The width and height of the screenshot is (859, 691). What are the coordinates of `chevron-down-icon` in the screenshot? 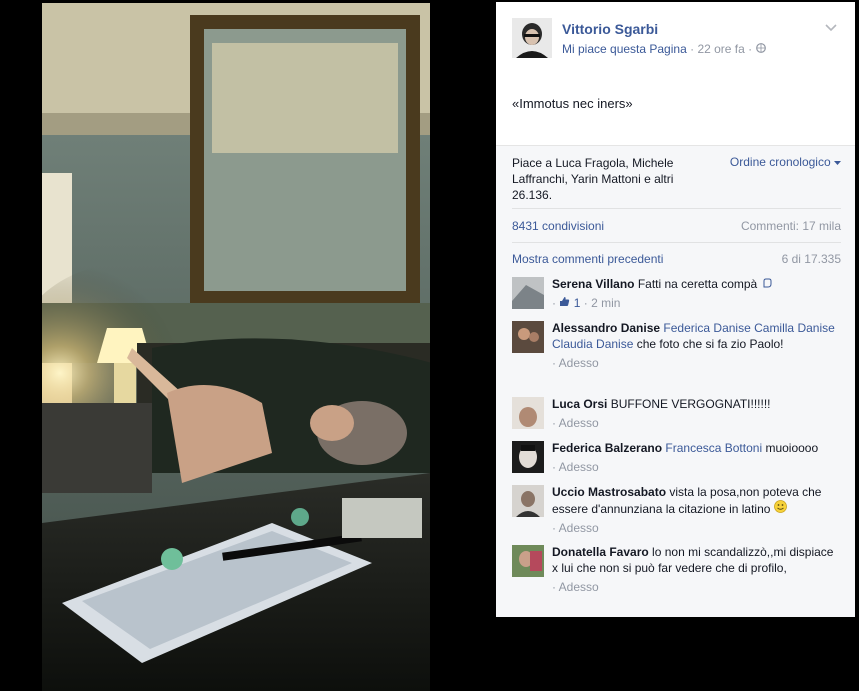 It's located at (831, 27).